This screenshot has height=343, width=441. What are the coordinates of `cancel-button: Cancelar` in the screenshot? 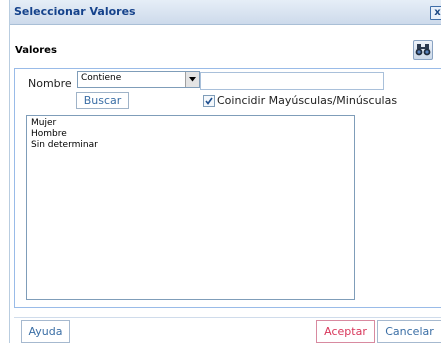 It's located at (409, 331).